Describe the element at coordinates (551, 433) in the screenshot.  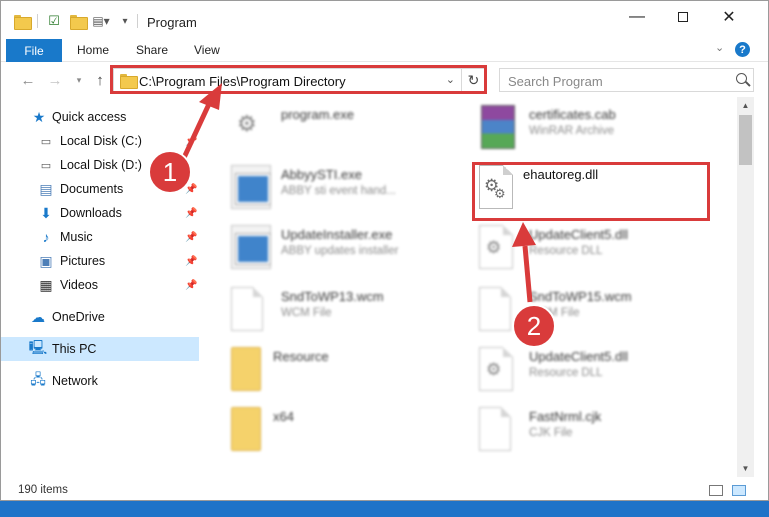
I see `file-type: CJK File` at that location.